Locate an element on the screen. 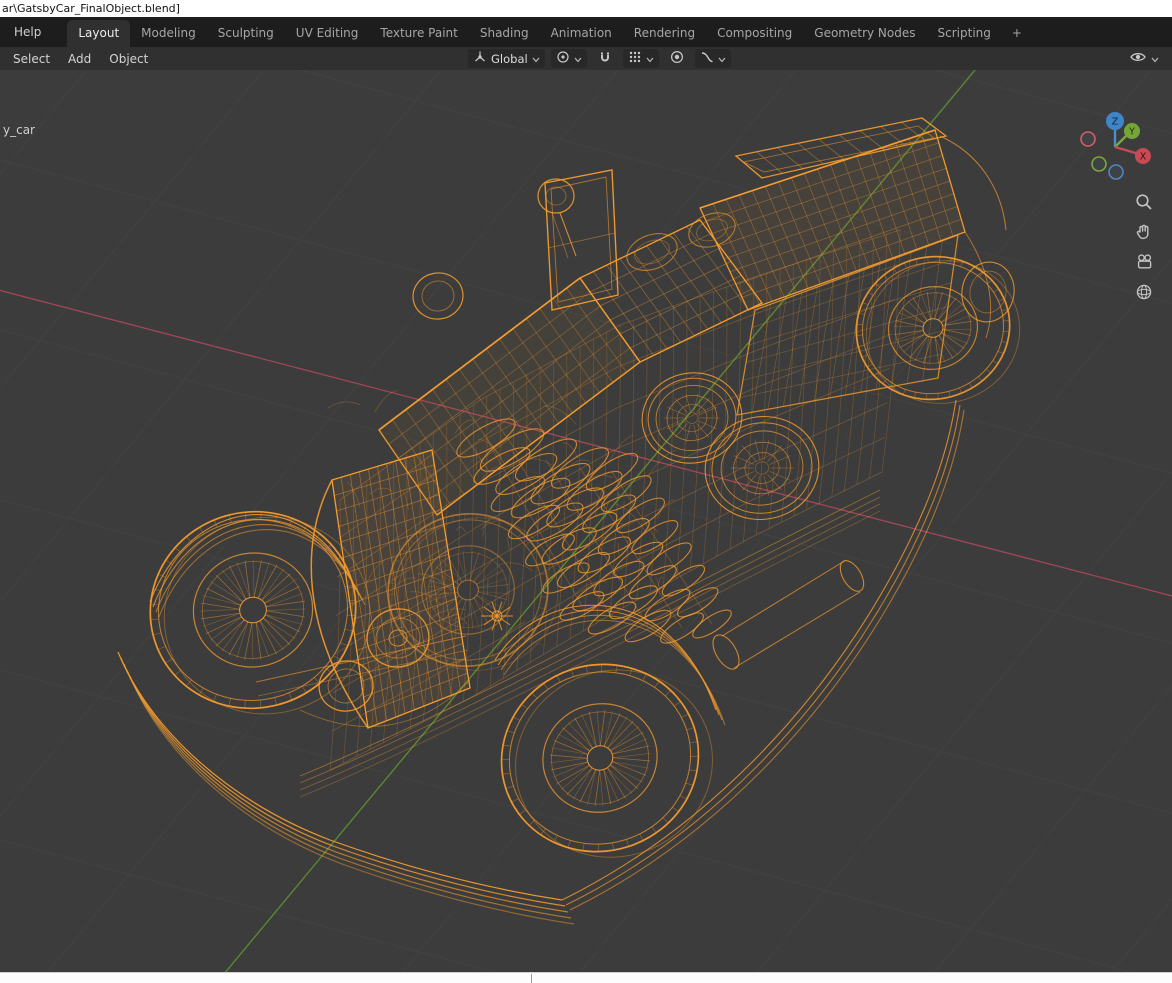  overlays-dropdown is located at coordinates (1144, 58).